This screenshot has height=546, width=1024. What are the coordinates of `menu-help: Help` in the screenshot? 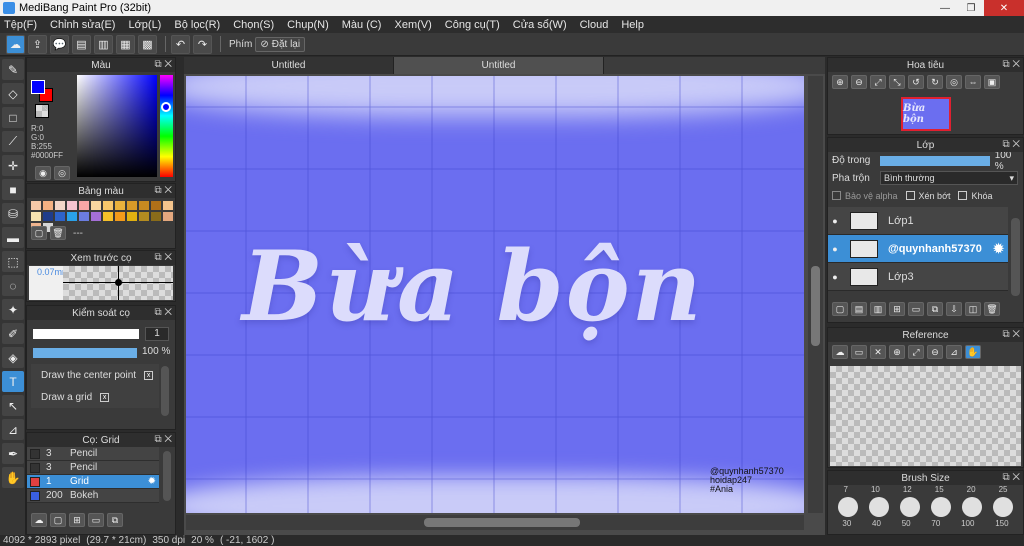 It's located at (632, 25).